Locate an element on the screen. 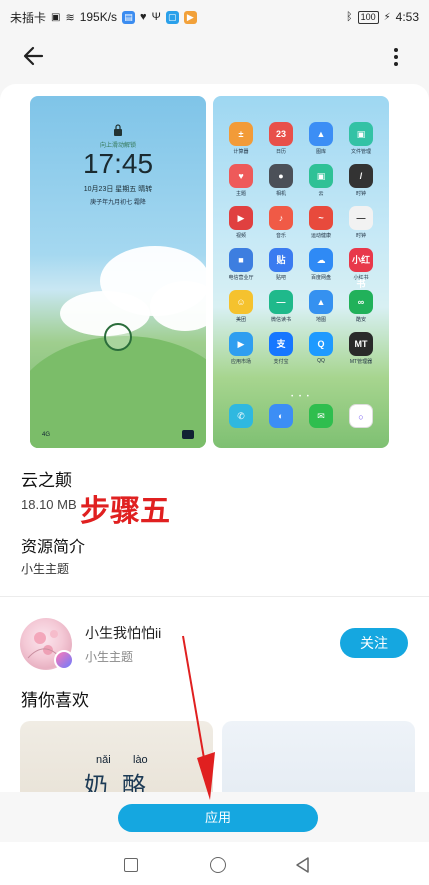 The height and width of the screenshot is (885, 429). nav-back-icon is located at coordinates (303, 865).